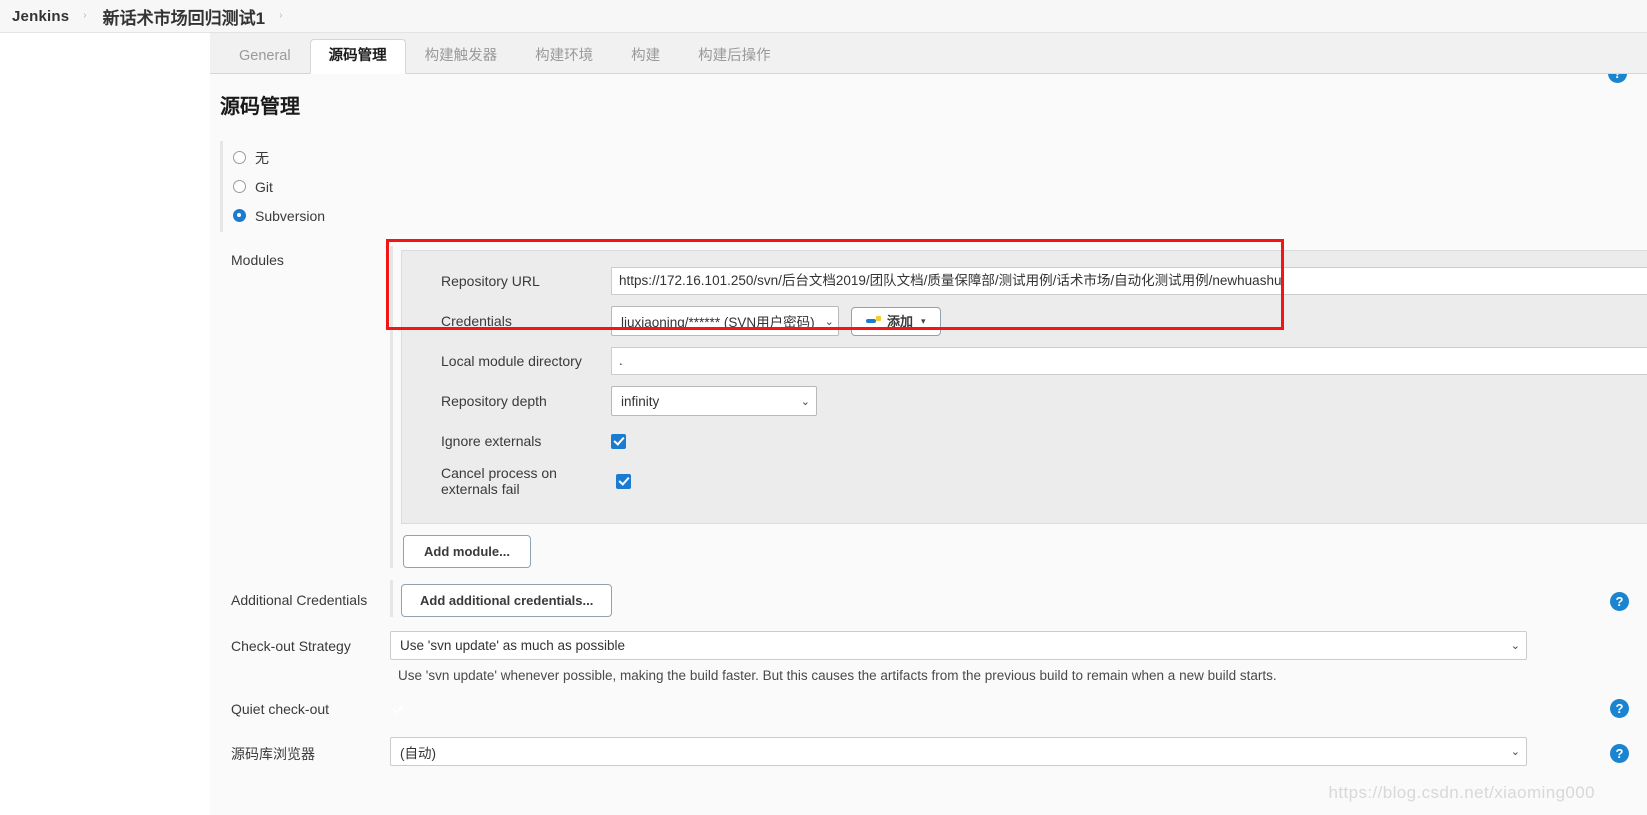 This screenshot has height=815, width=1647. I want to click on scm-radio-git-label: Git, so click(264, 186).